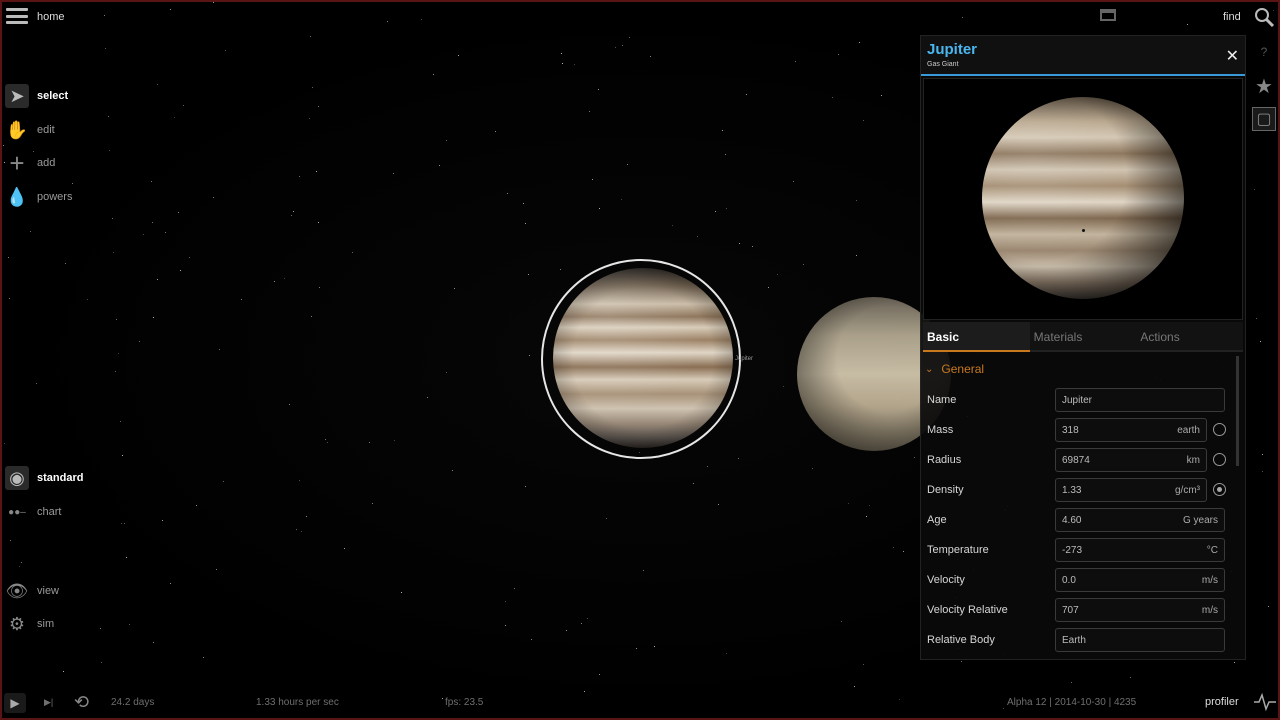  I want to click on radius-field: 69874 km, so click(1131, 460).